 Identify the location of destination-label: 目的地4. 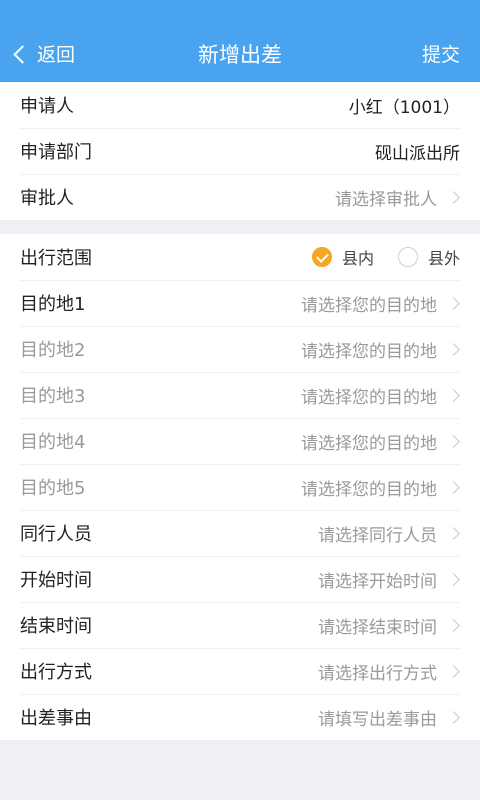
(53, 442).